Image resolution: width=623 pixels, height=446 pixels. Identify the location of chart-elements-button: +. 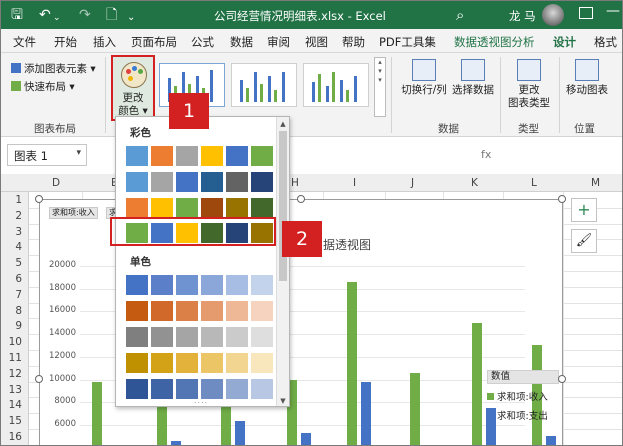
(584, 210).